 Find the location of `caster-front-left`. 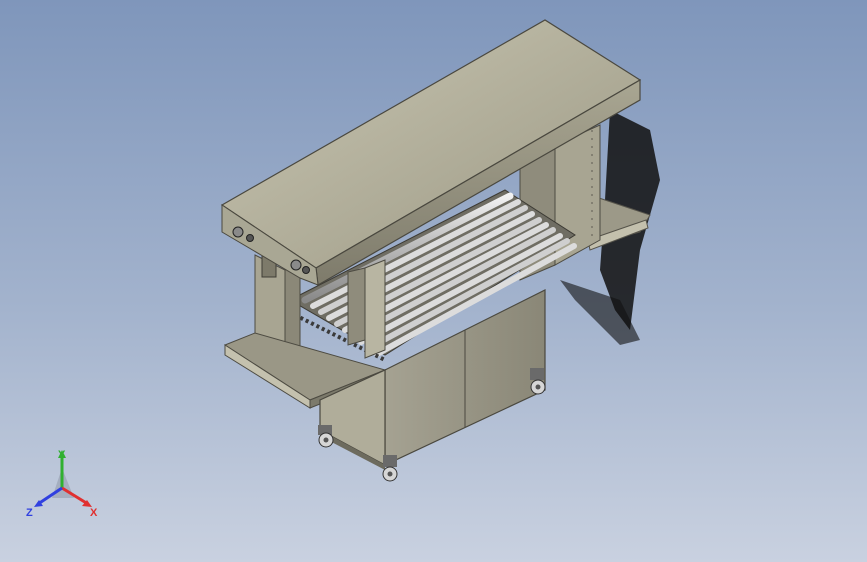

caster-front-left is located at coordinates (326, 436).